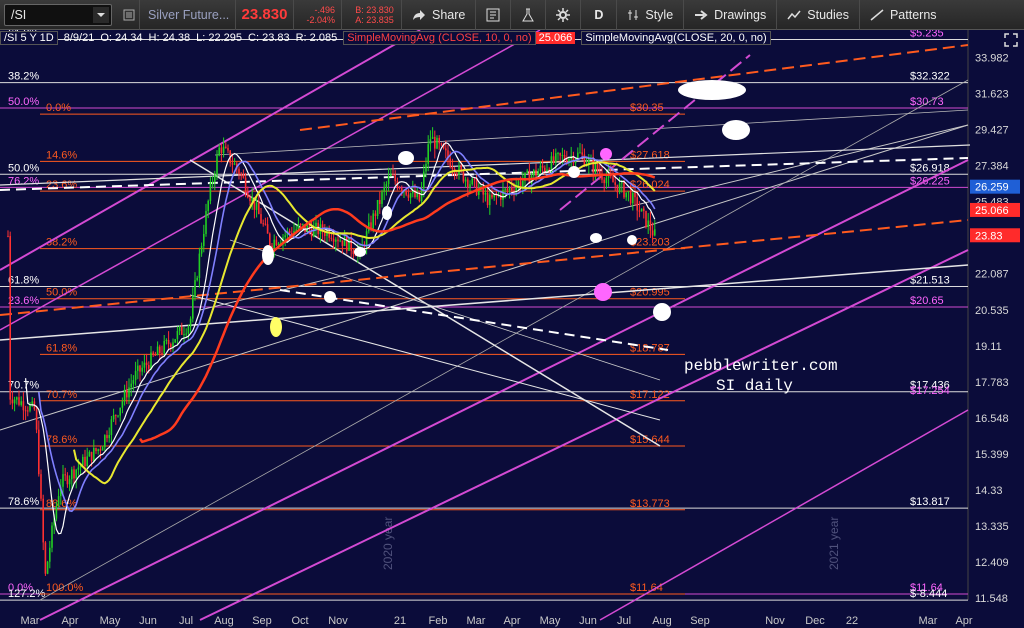 The height and width of the screenshot is (628, 1024). Describe the element at coordinates (992, 167) in the screenshot. I see `y-tick-label: 27.384` at that location.